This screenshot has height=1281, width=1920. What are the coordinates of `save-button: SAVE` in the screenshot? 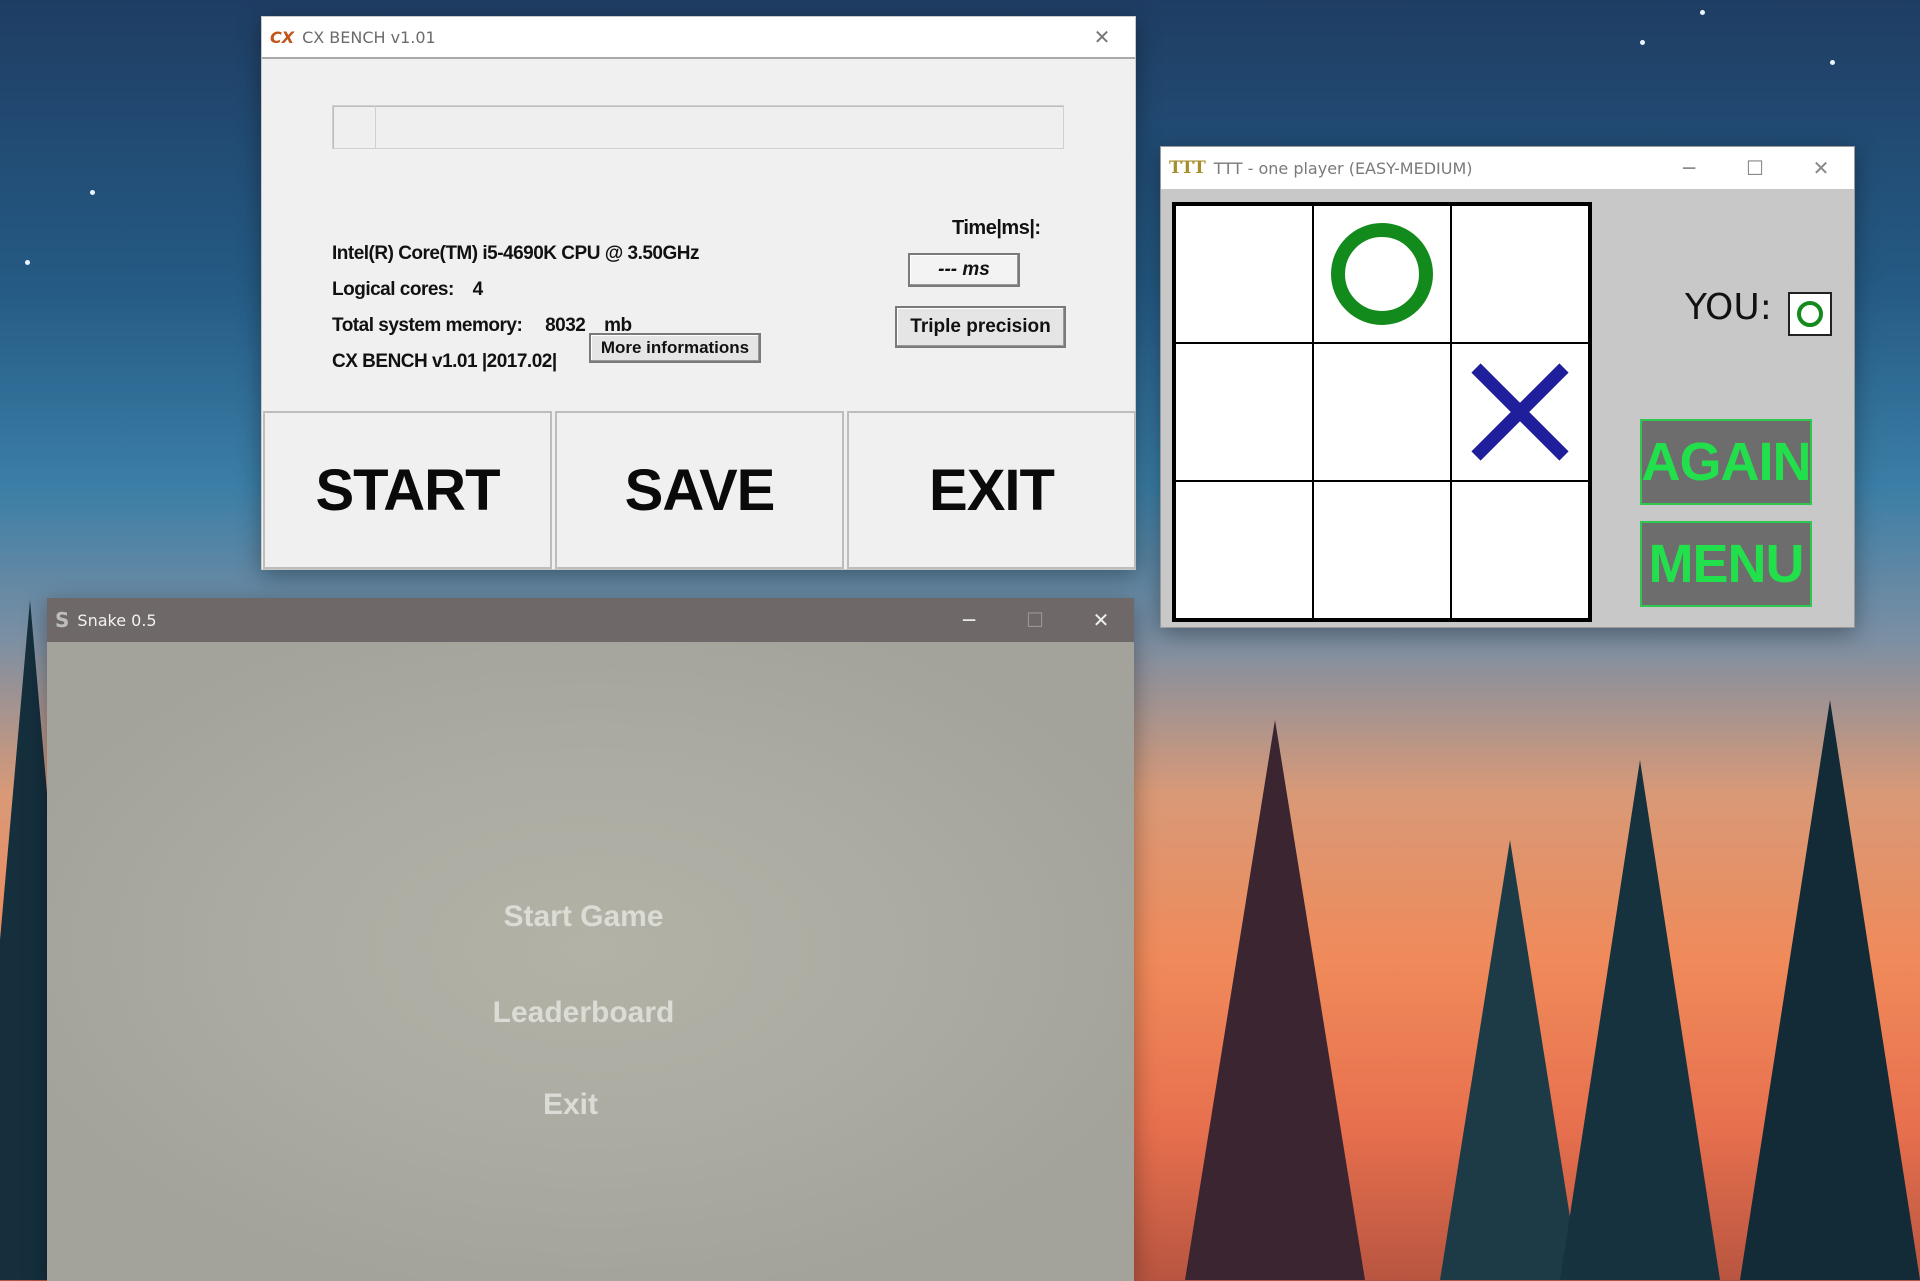 It's located at (699, 490).